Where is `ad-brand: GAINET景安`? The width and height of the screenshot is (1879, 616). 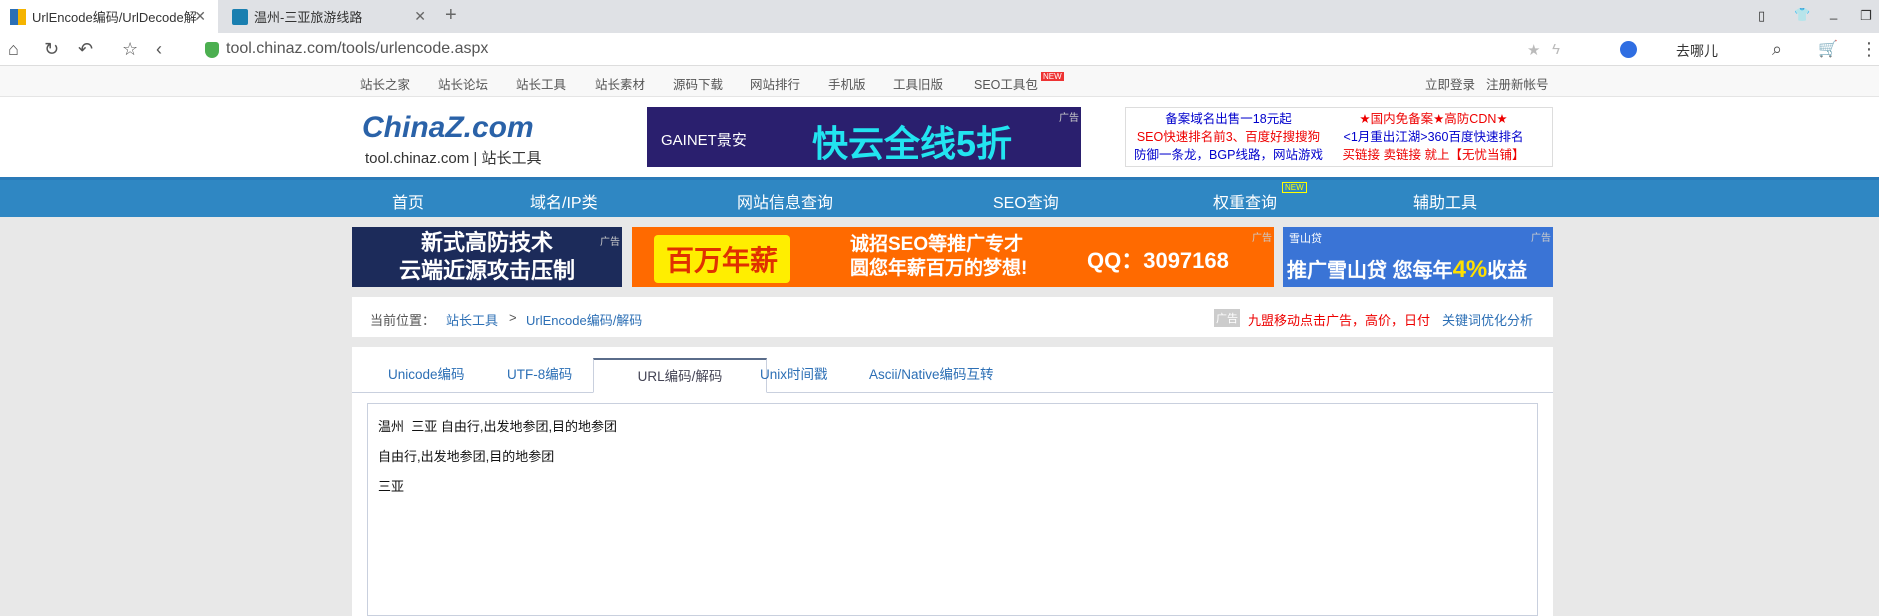
ad-brand: GAINET景安 is located at coordinates (704, 140).